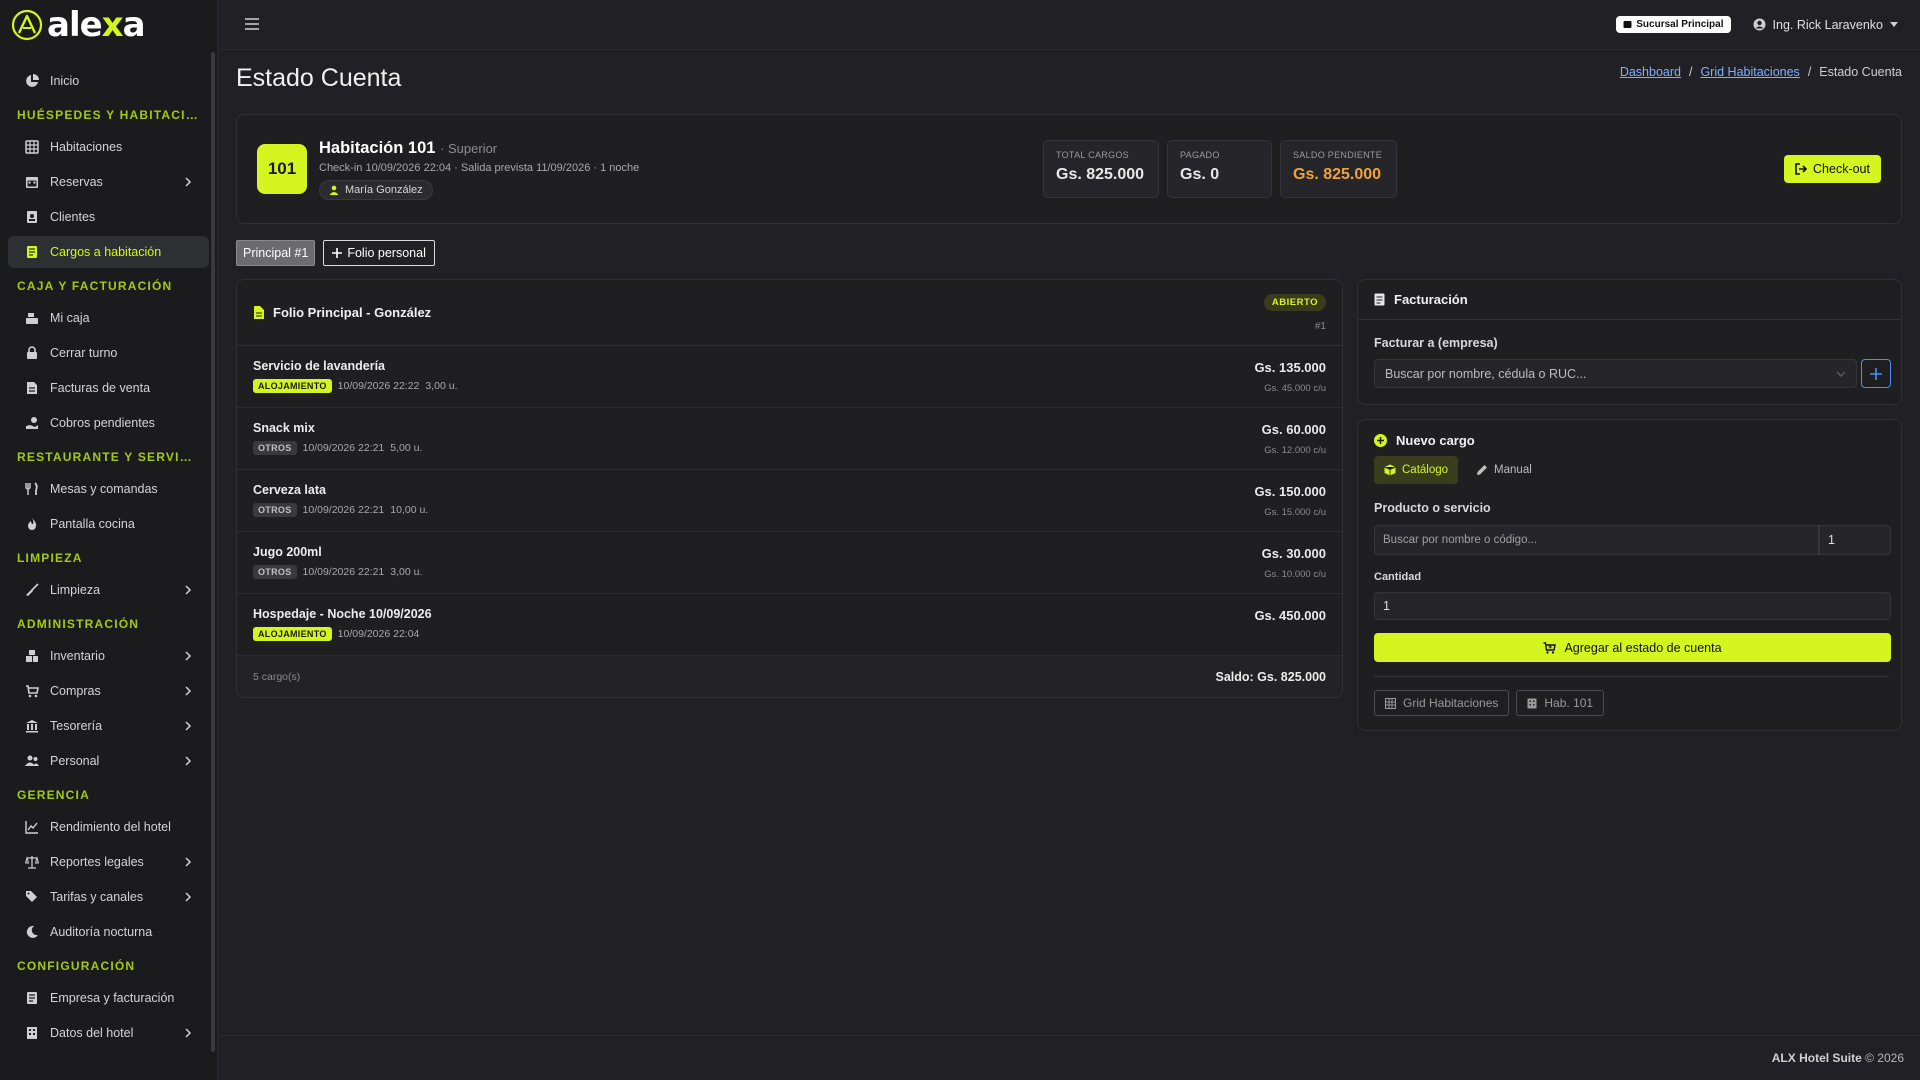 The image size is (1920, 1080). Describe the element at coordinates (1270, 677) in the screenshot. I see `folio-balance: Saldo: Gs. 825.000` at that location.